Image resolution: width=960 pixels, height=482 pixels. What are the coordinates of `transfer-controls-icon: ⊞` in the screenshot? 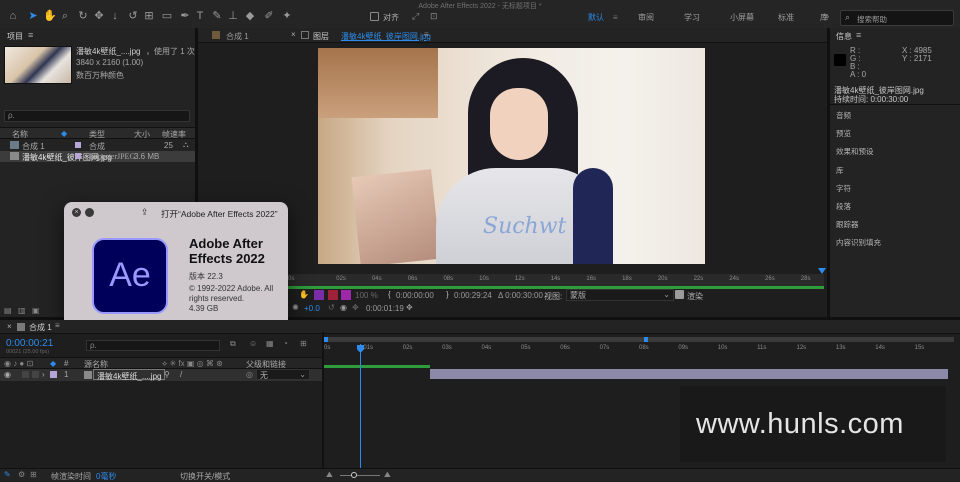 It's located at (33, 474).